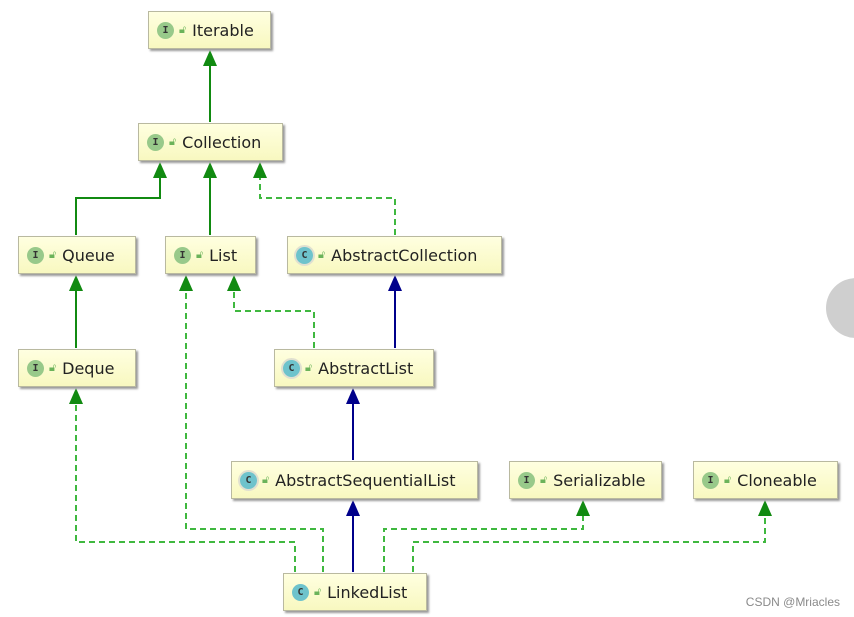  I want to click on node-label: Queue, so click(88, 255).